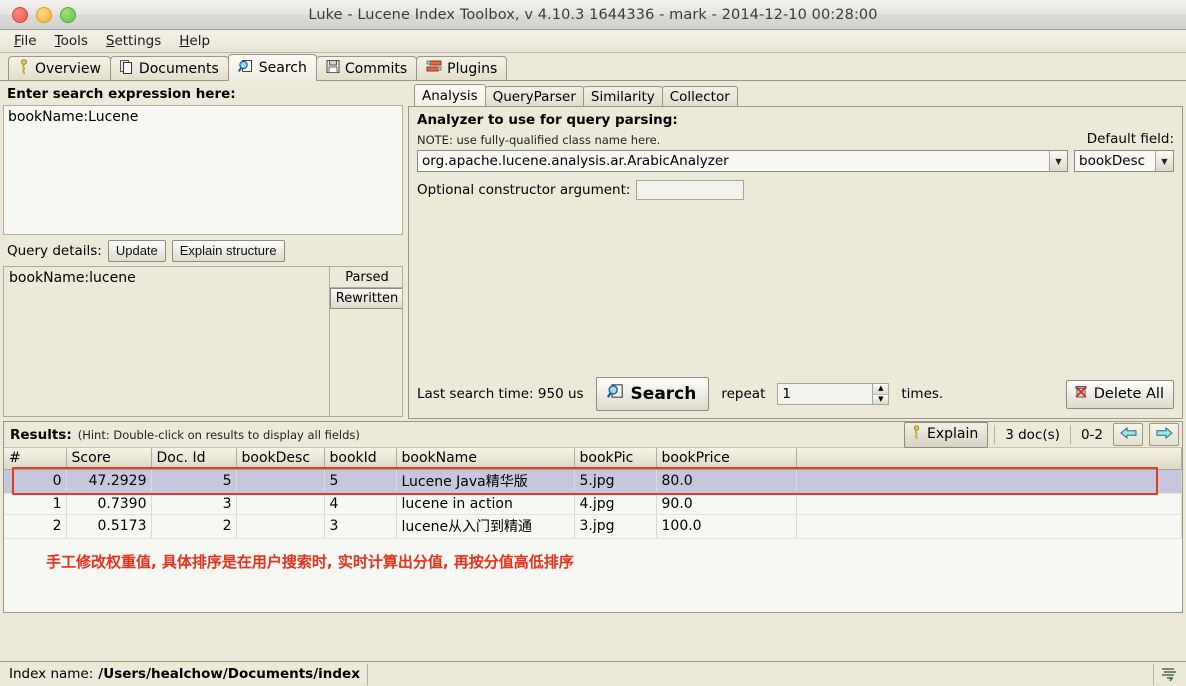 This screenshot has width=1186, height=686. I want to click on cell-bookpic: 3.jpg, so click(615, 526).